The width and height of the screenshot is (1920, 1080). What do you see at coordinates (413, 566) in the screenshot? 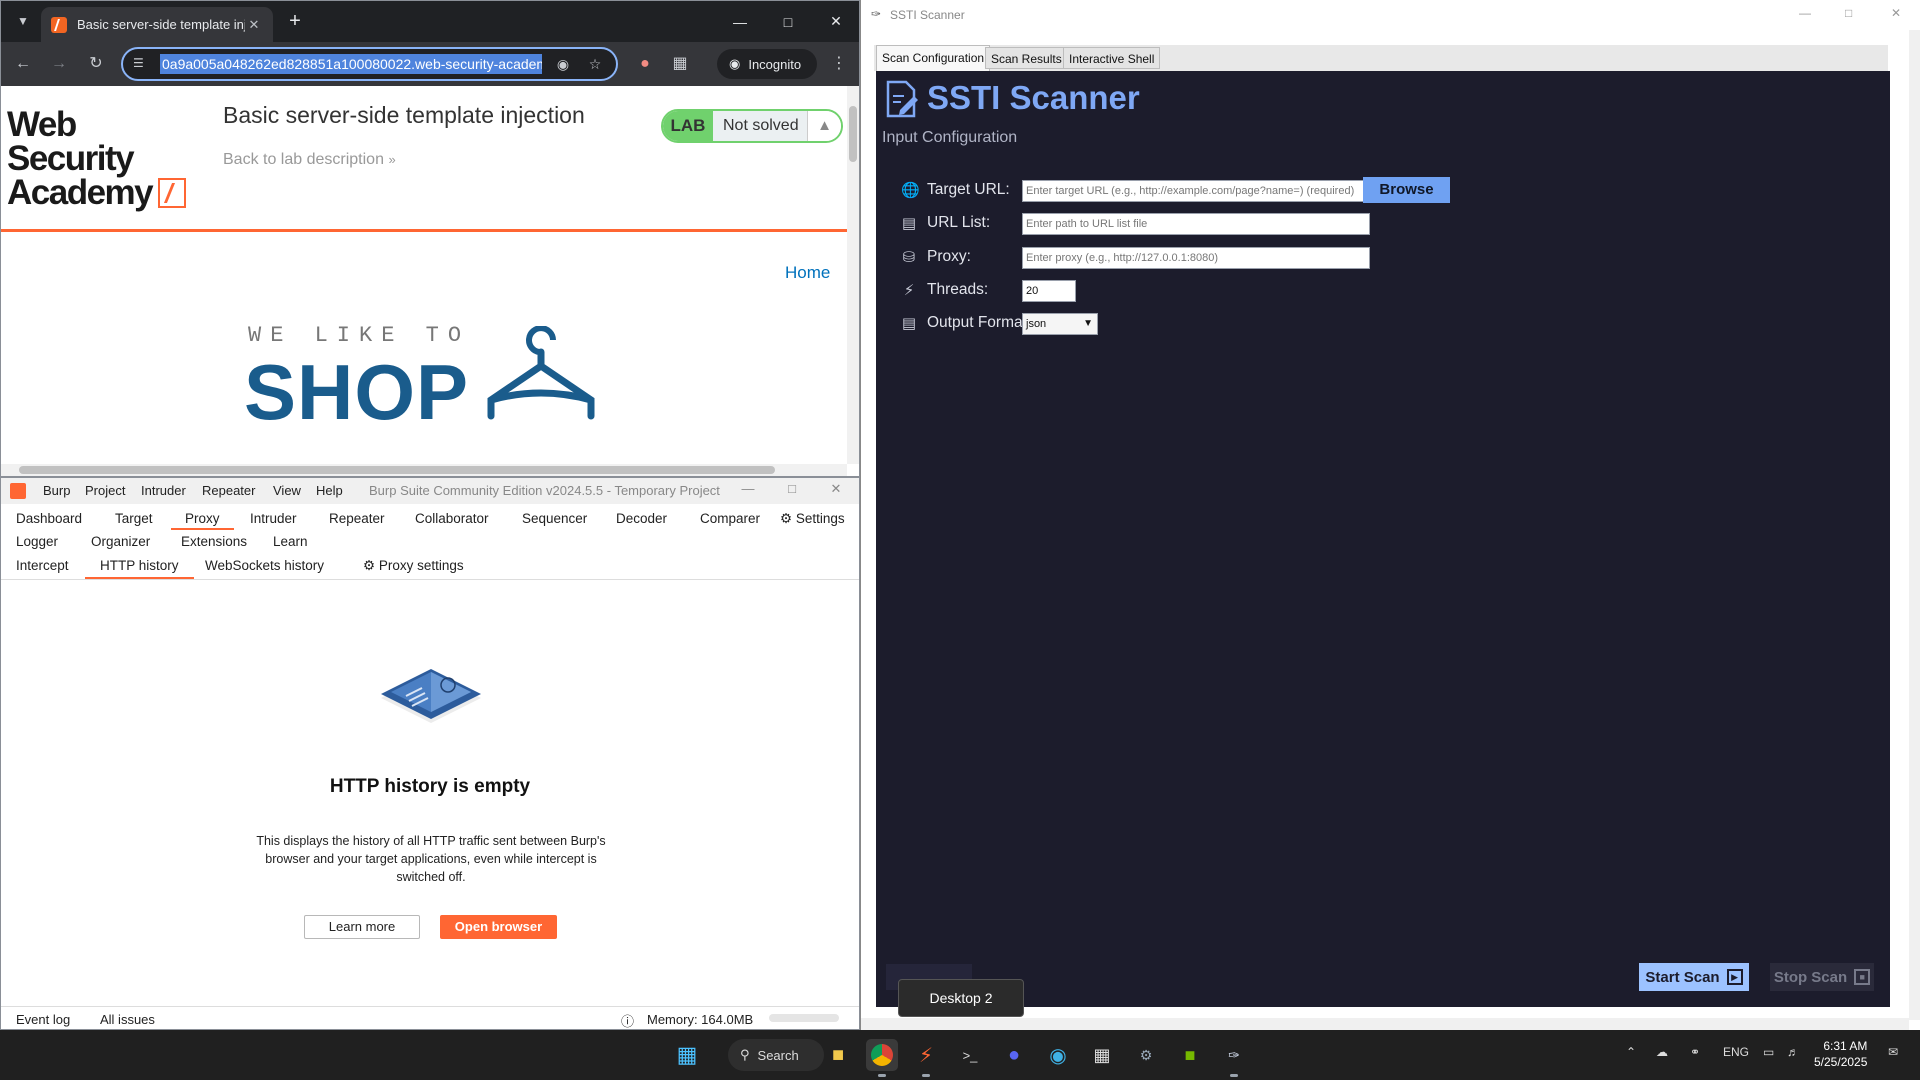
I see `proxy-settings-button: ⚙ Proxy settings` at bounding box center [413, 566].